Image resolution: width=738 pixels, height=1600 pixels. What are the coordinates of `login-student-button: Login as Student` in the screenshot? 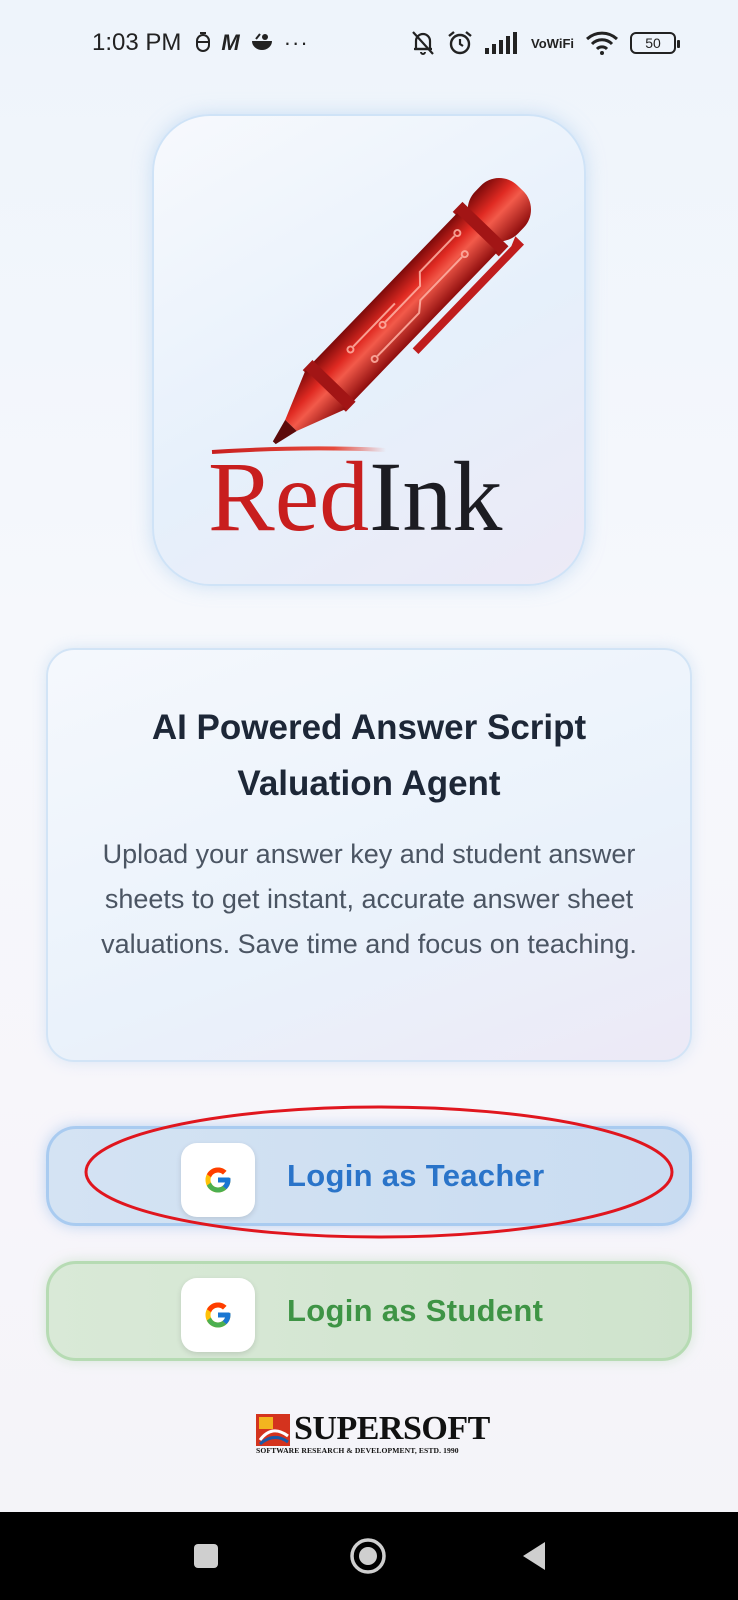 It's located at (369, 1311).